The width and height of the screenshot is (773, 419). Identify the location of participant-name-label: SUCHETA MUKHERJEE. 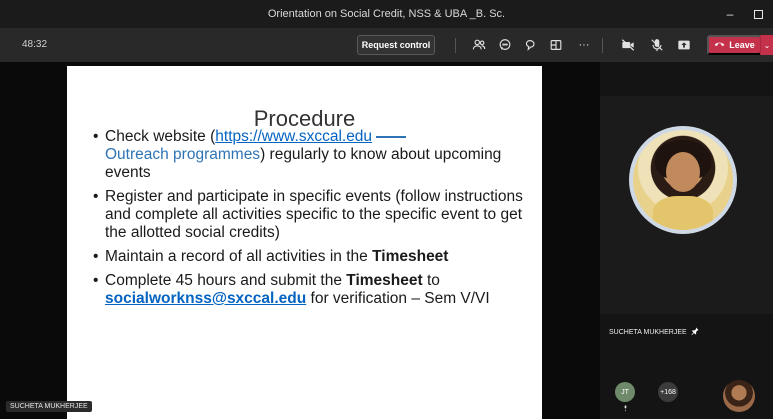
(648, 332).